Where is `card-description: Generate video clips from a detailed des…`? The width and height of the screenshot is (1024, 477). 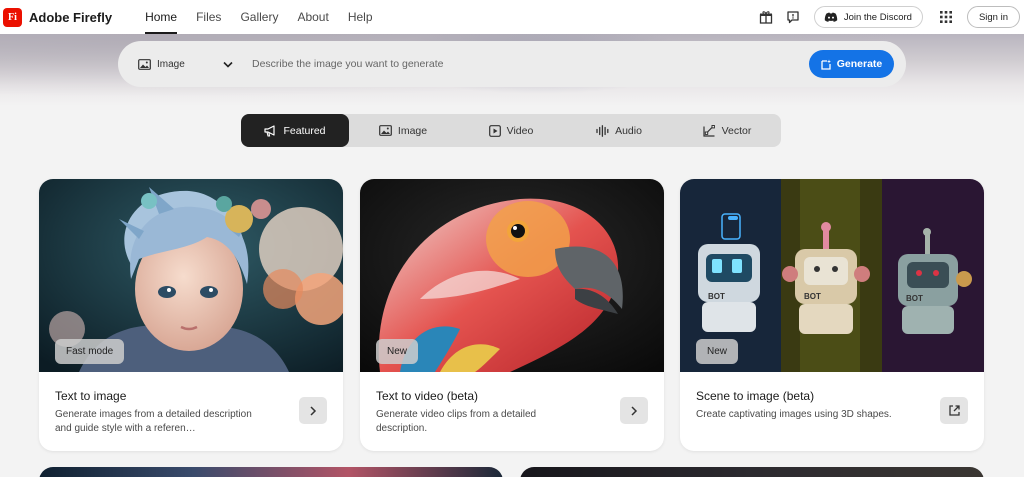
card-description: Generate video clips from a detailed des… is located at coordinates (456, 421).